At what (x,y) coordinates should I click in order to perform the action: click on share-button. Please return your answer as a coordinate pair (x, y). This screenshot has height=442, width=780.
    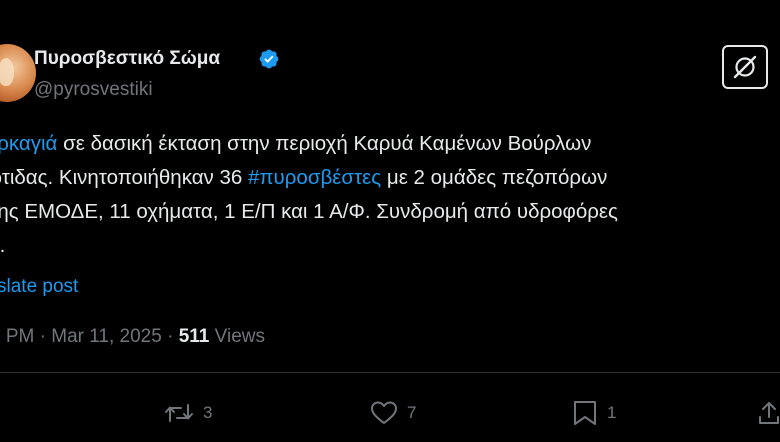
    Looking at the image, I should click on (769, 413).